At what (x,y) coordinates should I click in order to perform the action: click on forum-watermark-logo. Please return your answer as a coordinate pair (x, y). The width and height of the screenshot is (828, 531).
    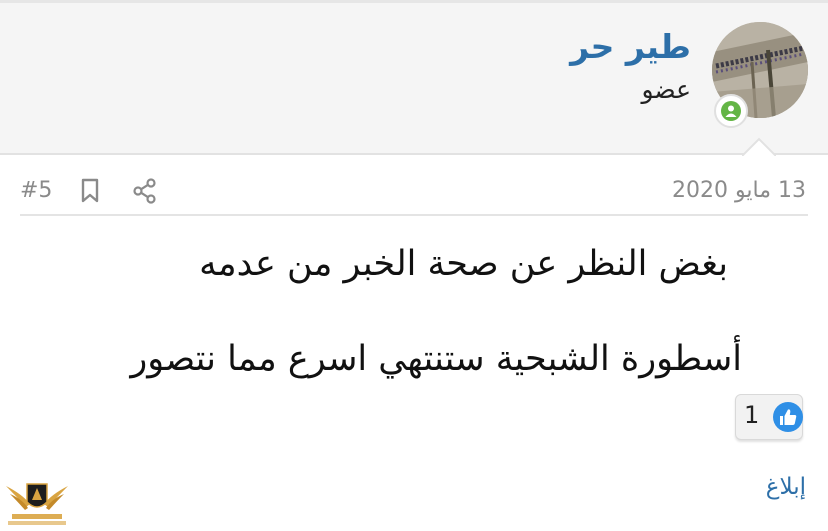
    Looking at the image, I should click on (37, 504).